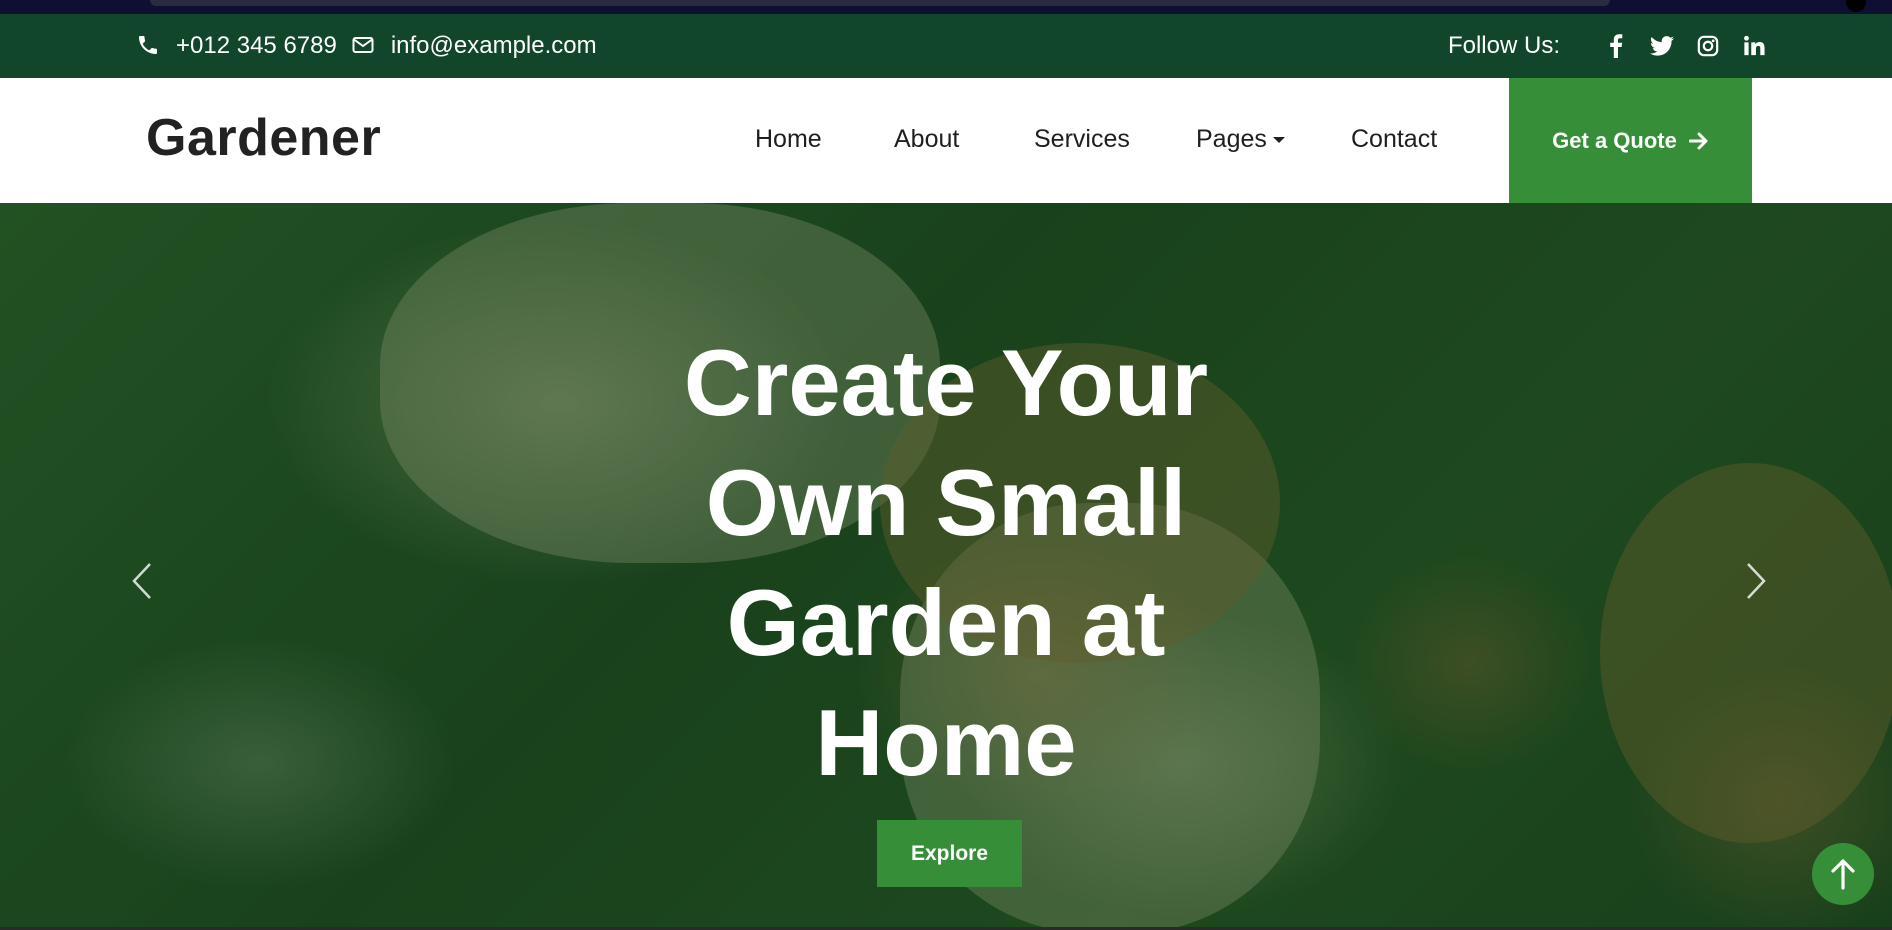 This screenshot has height=930, width=1892. I want to click on arrow-up-icon, so click(1843, 874).